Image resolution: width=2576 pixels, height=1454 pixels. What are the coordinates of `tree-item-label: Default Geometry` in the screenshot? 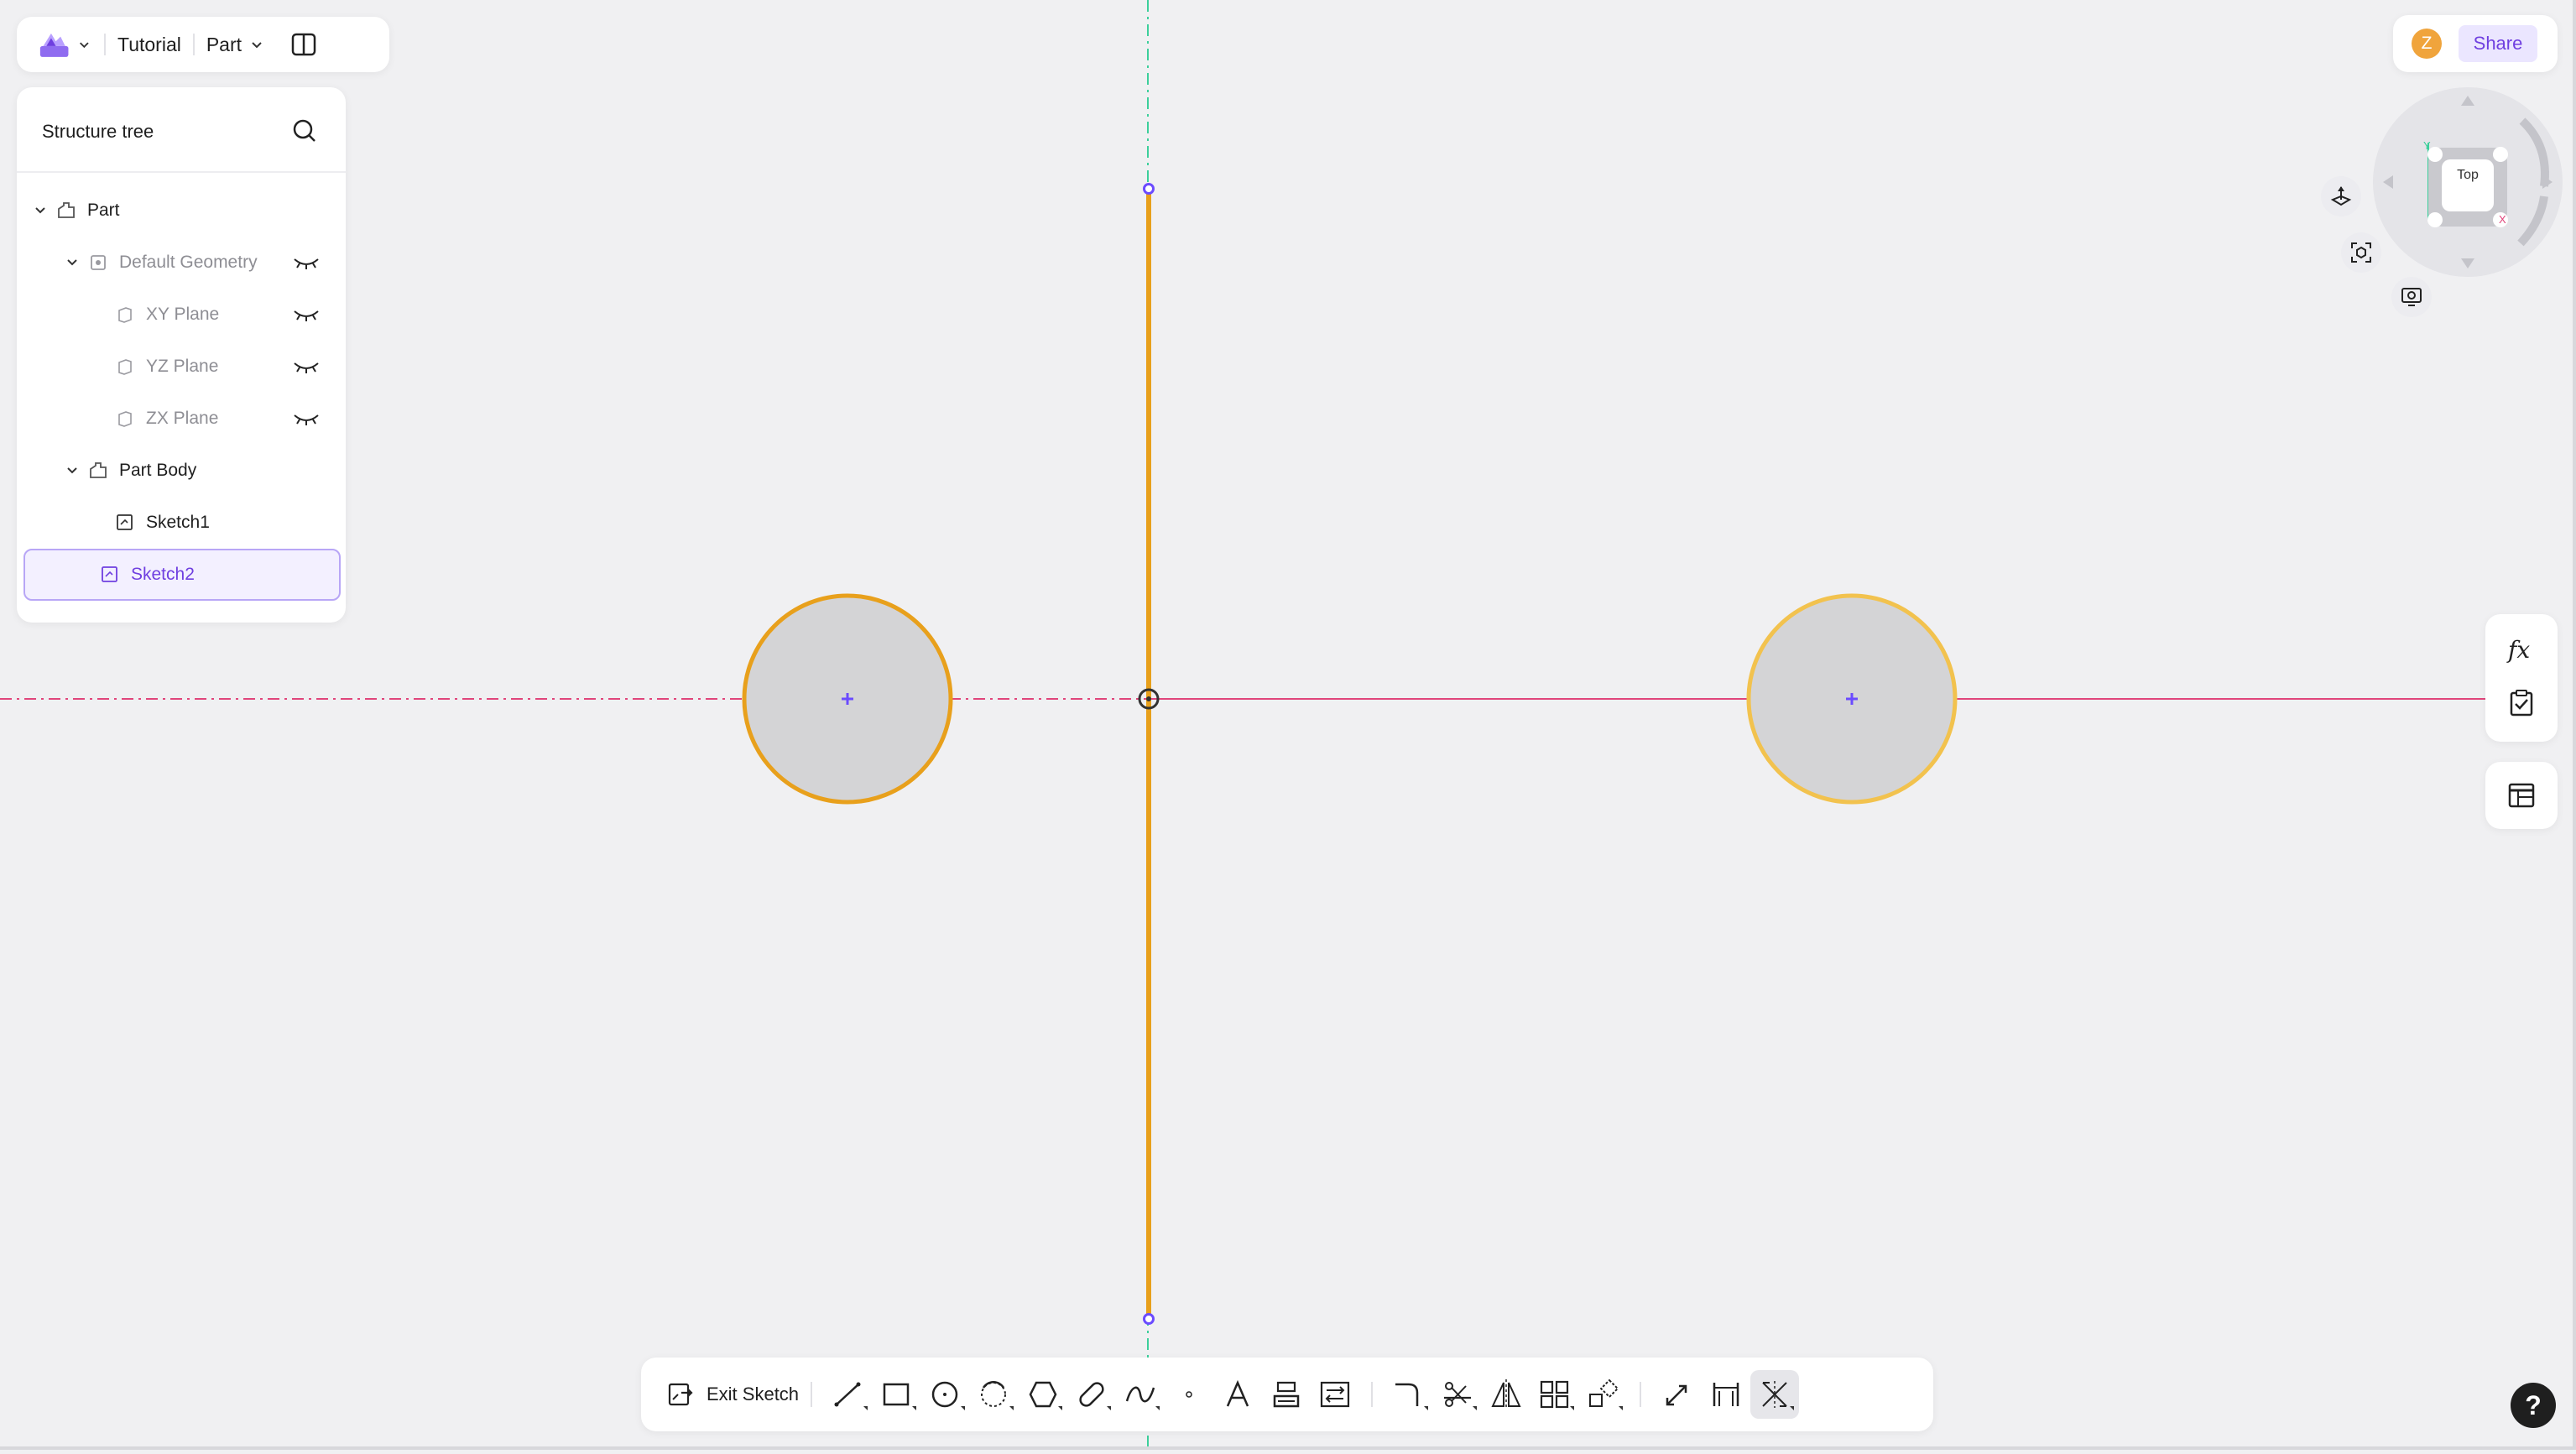 It's located at (188, 262).